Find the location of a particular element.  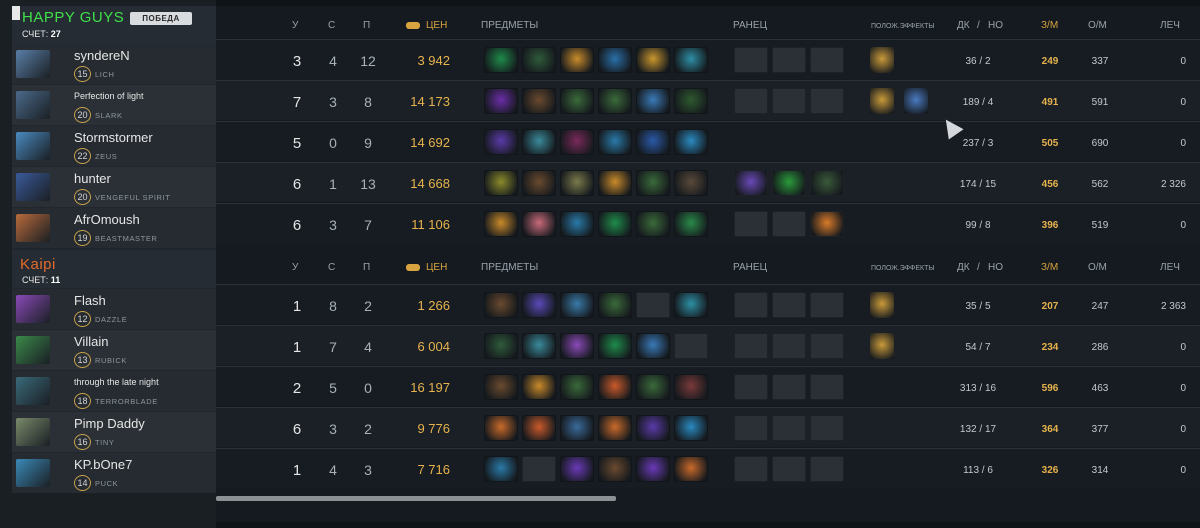

player-row: Flash 12 DAZZLE is located at coordinates (114, 309).